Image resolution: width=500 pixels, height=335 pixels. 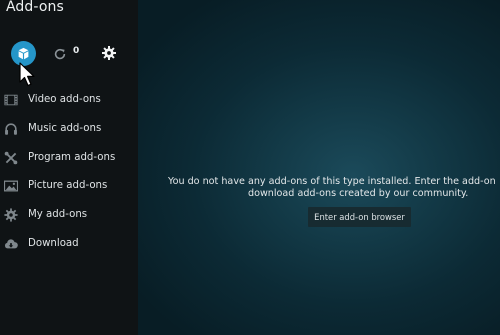 I want to click on menu-item-download: Download, so click(x=69, y=244).